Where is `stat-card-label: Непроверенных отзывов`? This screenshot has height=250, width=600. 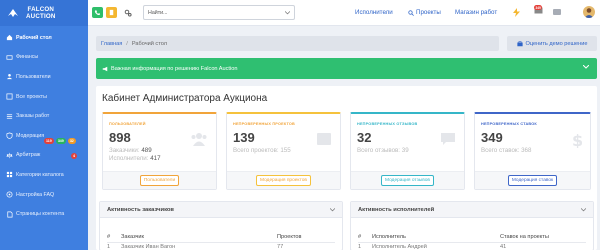
stat-card-label: Непроверенных отзывов is located at coordinates (387, 124).